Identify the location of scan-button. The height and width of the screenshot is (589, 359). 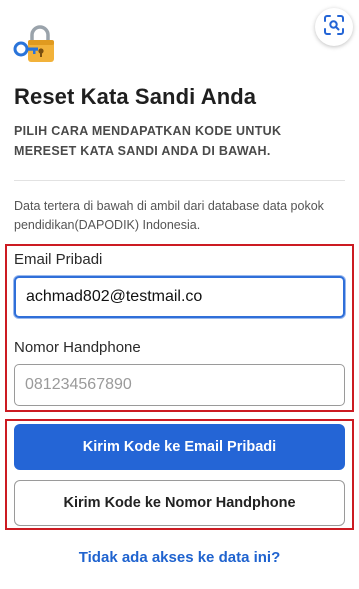
(334, 27).